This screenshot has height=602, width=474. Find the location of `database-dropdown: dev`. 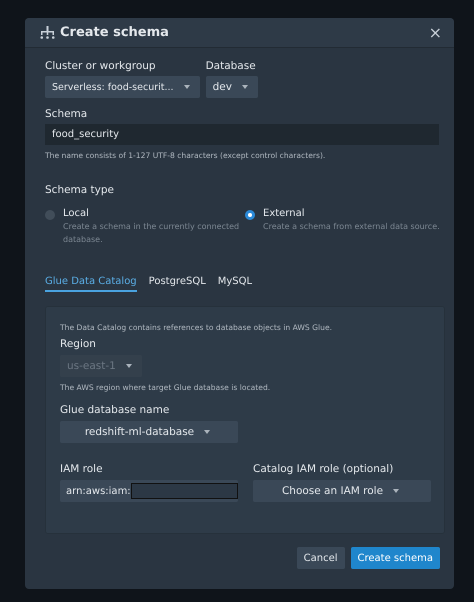

database-dropdown: dev is located at coordinates (232, 87).